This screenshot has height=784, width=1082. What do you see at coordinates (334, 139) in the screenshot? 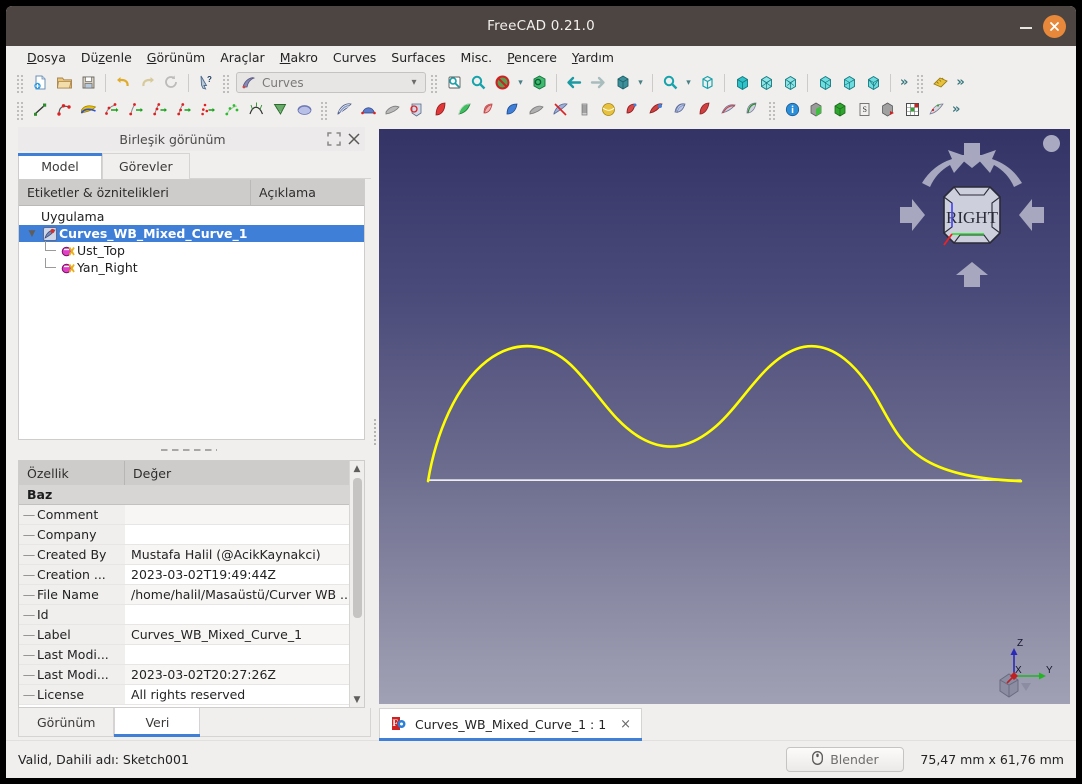
I see `expand-icon` at bounding box center [334, 139].